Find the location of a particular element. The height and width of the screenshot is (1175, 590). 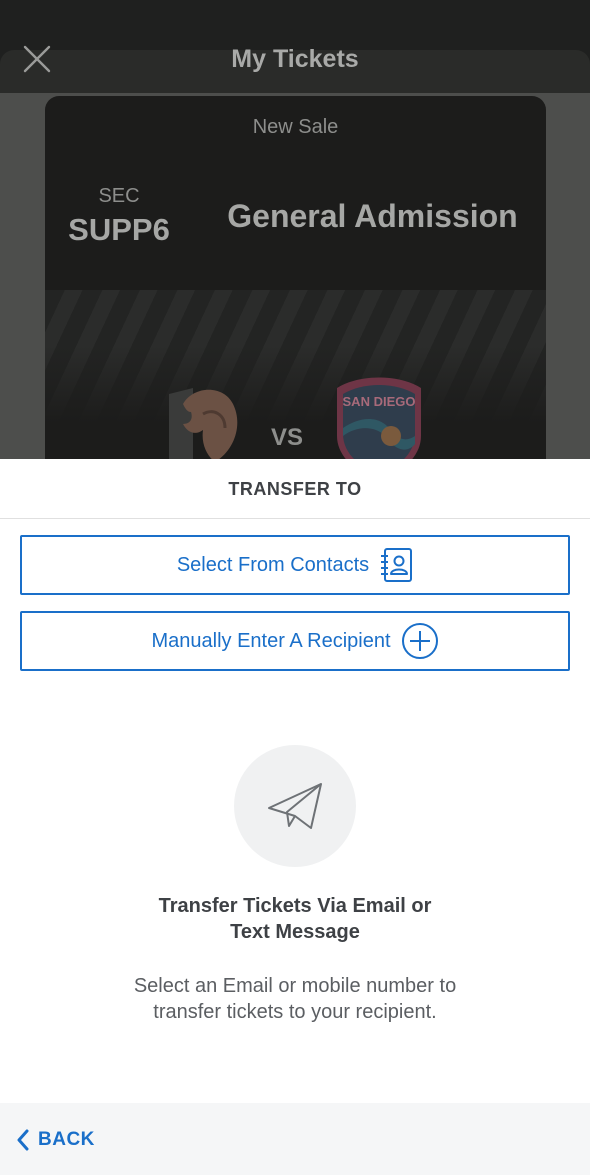

paper-plane-badge is located at coordinates (295, 806).